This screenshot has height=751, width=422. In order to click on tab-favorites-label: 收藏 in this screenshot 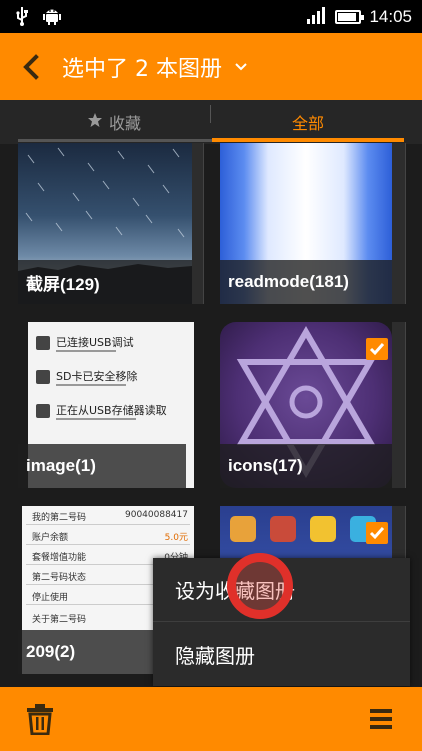, I will do `click(124, 123)`.